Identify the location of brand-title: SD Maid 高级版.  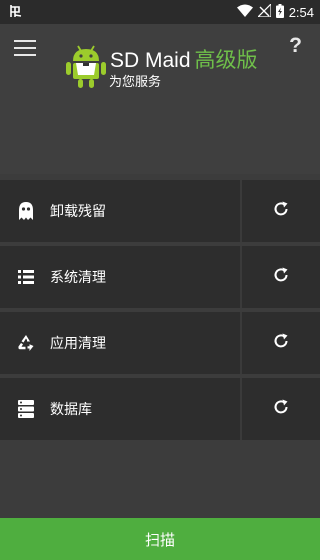
(184, 59).